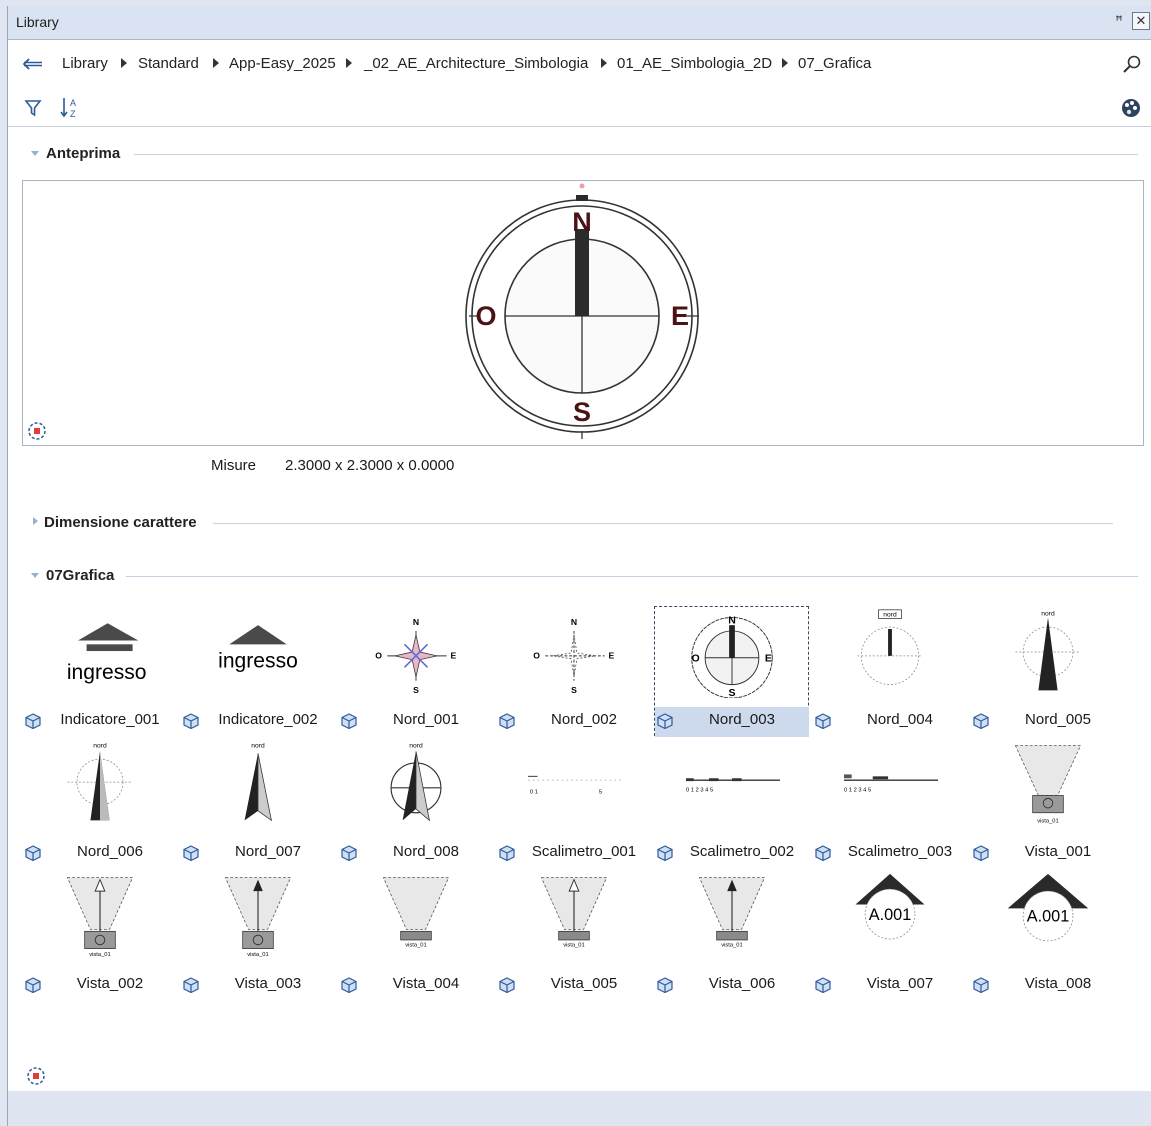 The height and width of the screenshot is (1126, 1151). I want to click on symbol-item: 0 1 2 3 4 5 Scalimetro_002, so click(732, 804).